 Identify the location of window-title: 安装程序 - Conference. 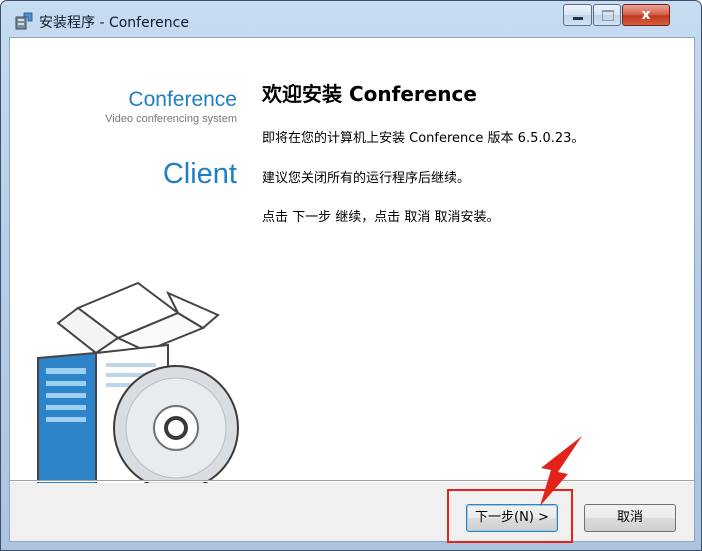
(114, 23).